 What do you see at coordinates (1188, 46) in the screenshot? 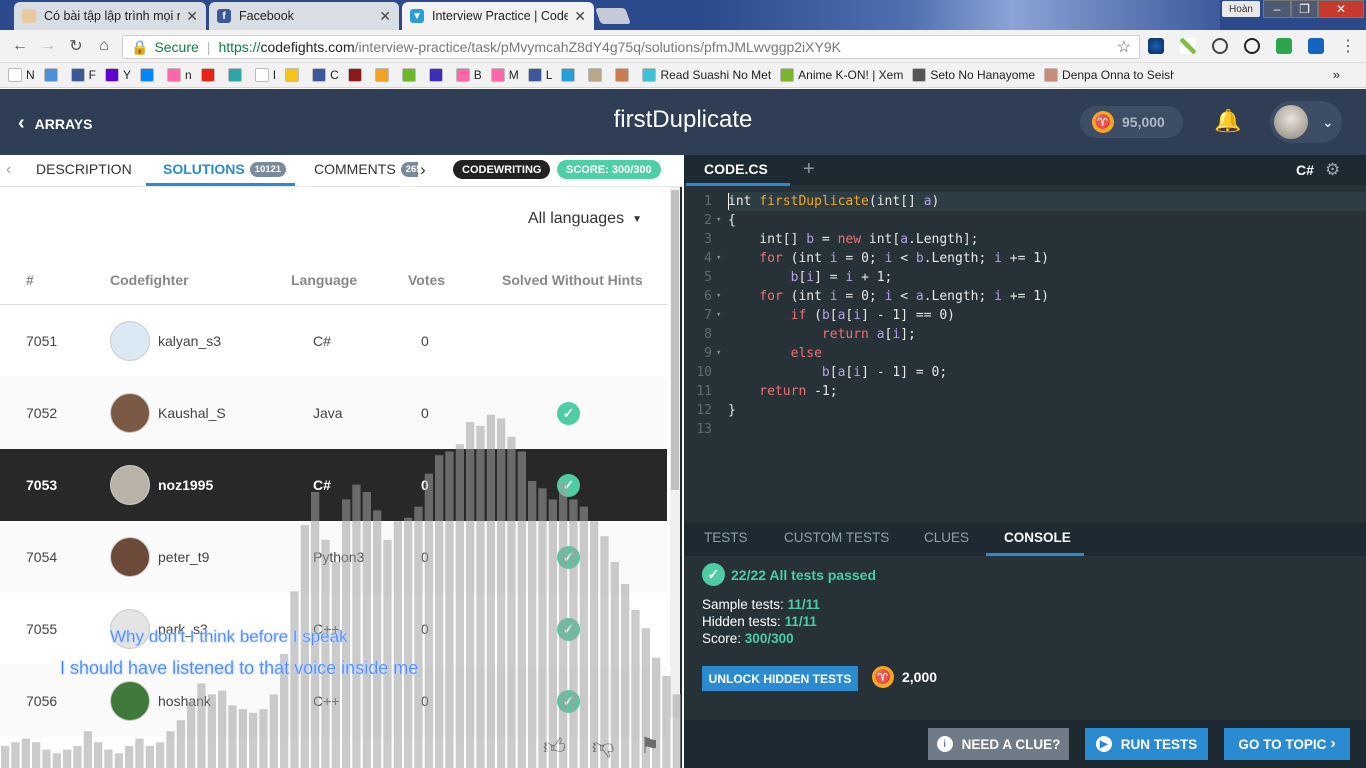
I see `extension-2-icon` at bounding box center [1188, 46].